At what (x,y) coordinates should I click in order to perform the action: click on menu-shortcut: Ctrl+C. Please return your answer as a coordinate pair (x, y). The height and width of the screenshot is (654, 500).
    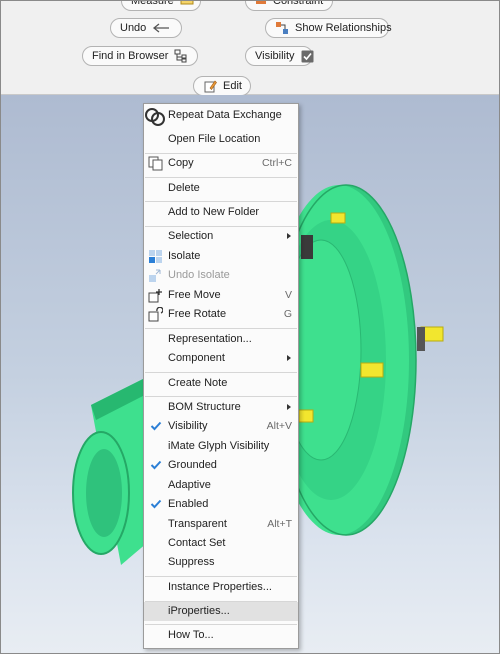
    Looking at the image, I should click on (276, 163).